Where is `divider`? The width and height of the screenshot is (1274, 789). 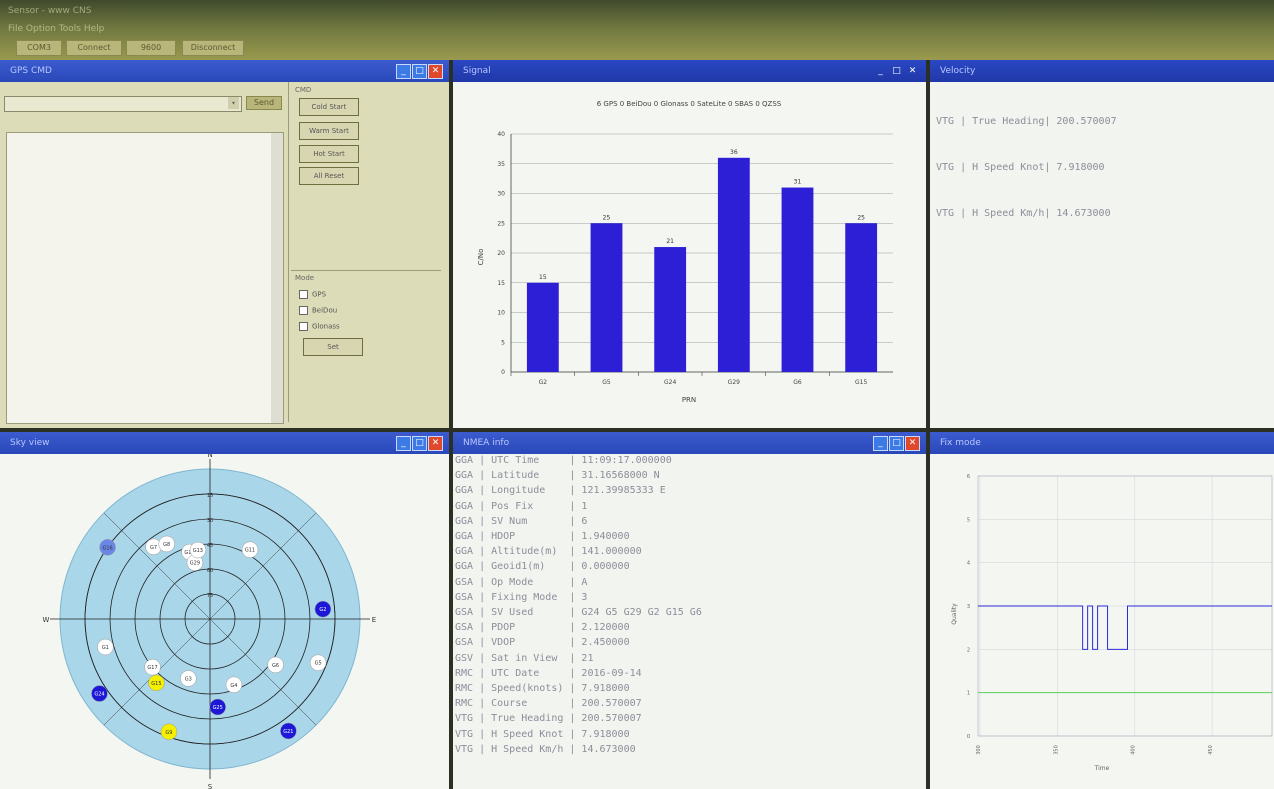
divider is located at coordinates (366, 270).